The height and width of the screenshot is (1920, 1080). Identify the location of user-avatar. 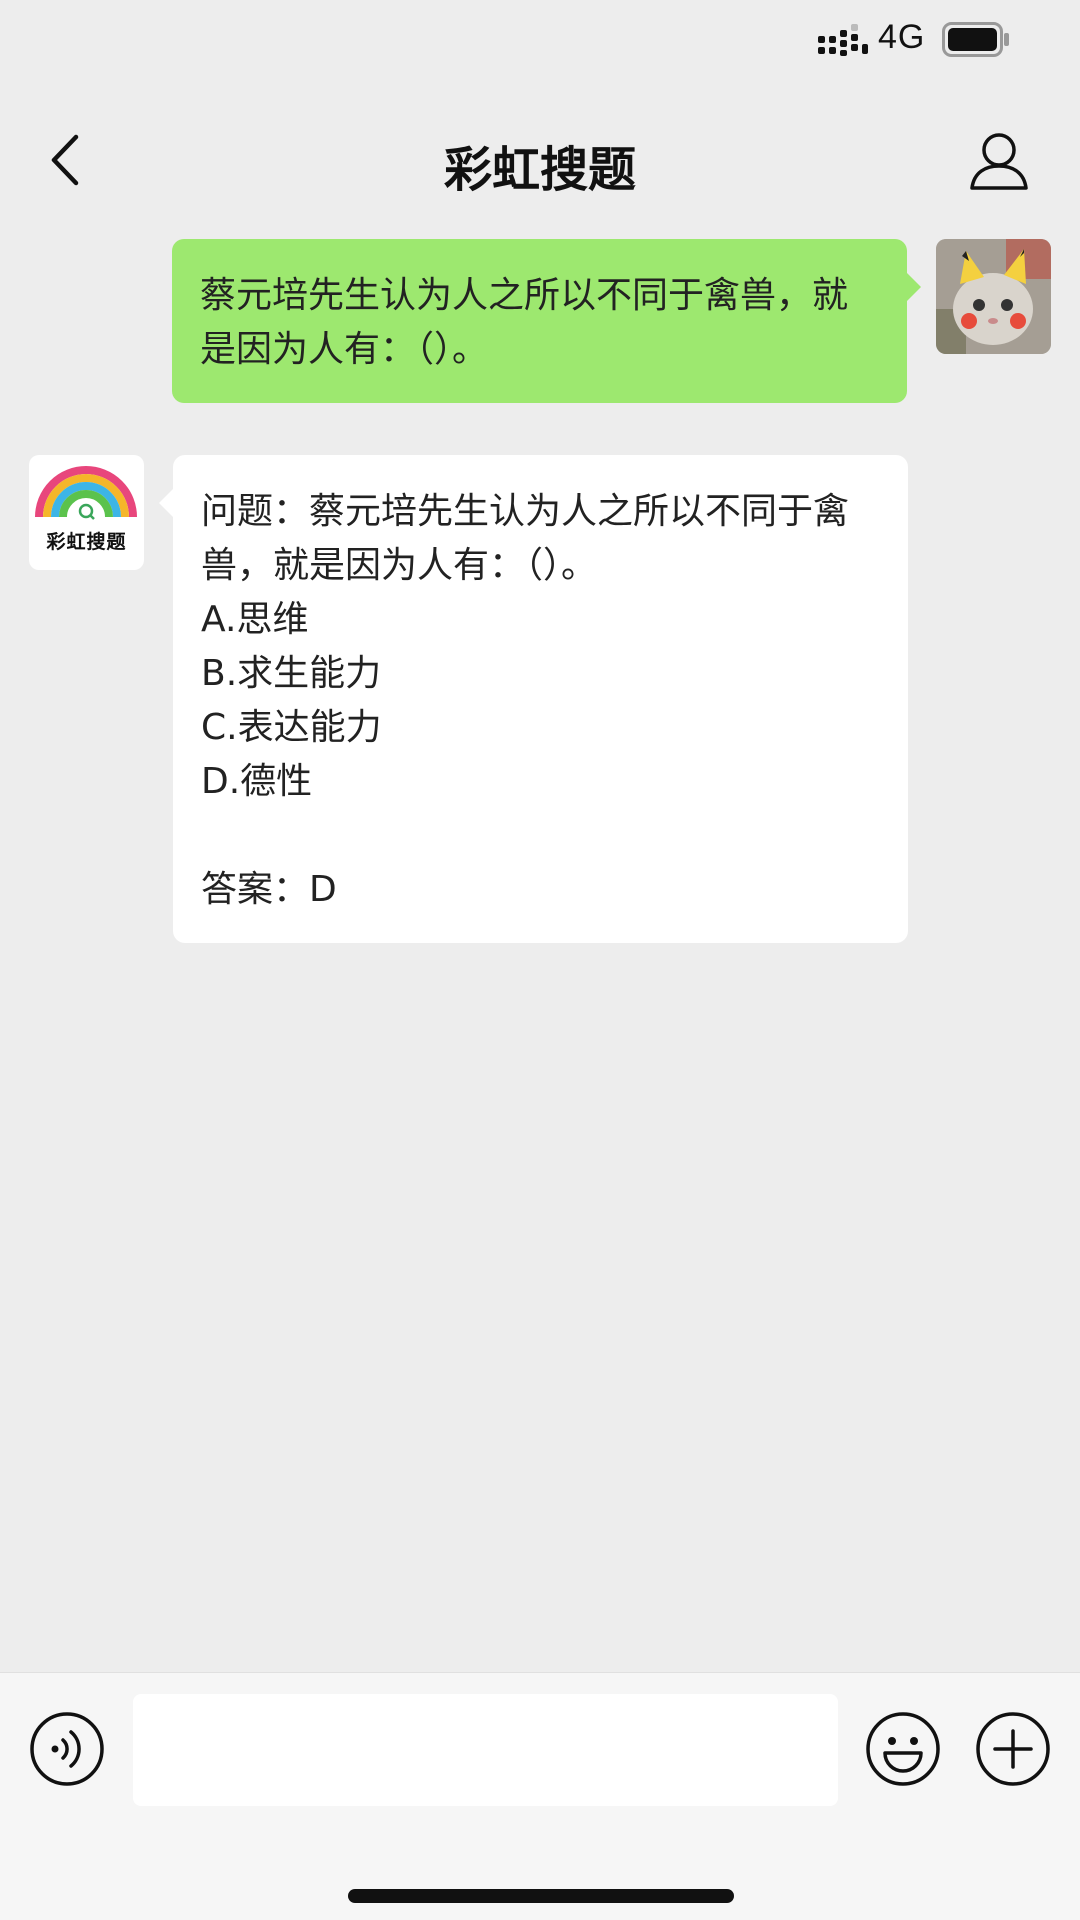
(993, 296).